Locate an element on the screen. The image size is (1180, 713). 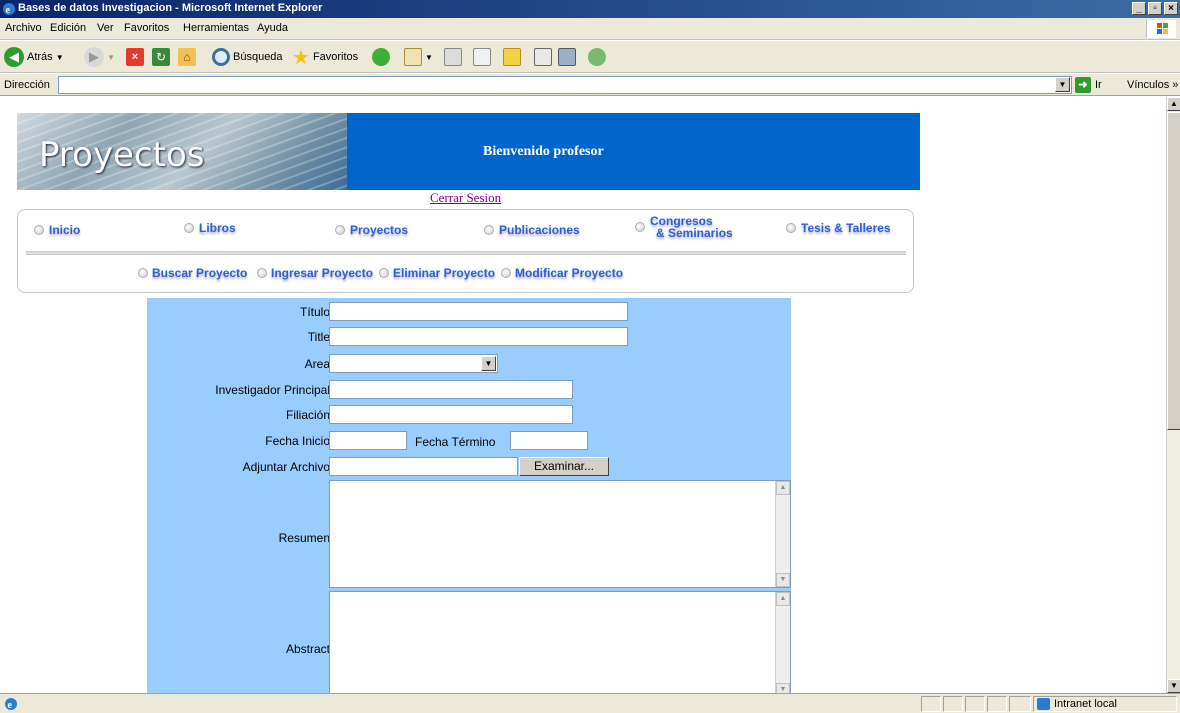
abstract-scrollbar: ▲ ▼ is located at coordinates (782, 642).